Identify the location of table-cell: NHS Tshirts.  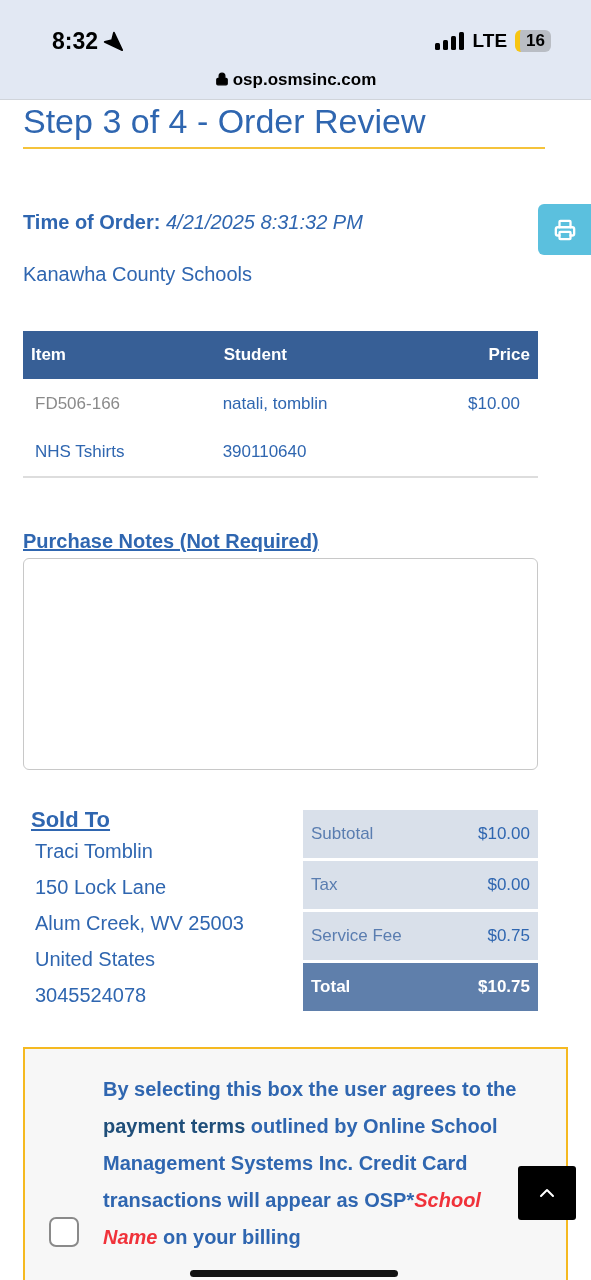
(80, 452).